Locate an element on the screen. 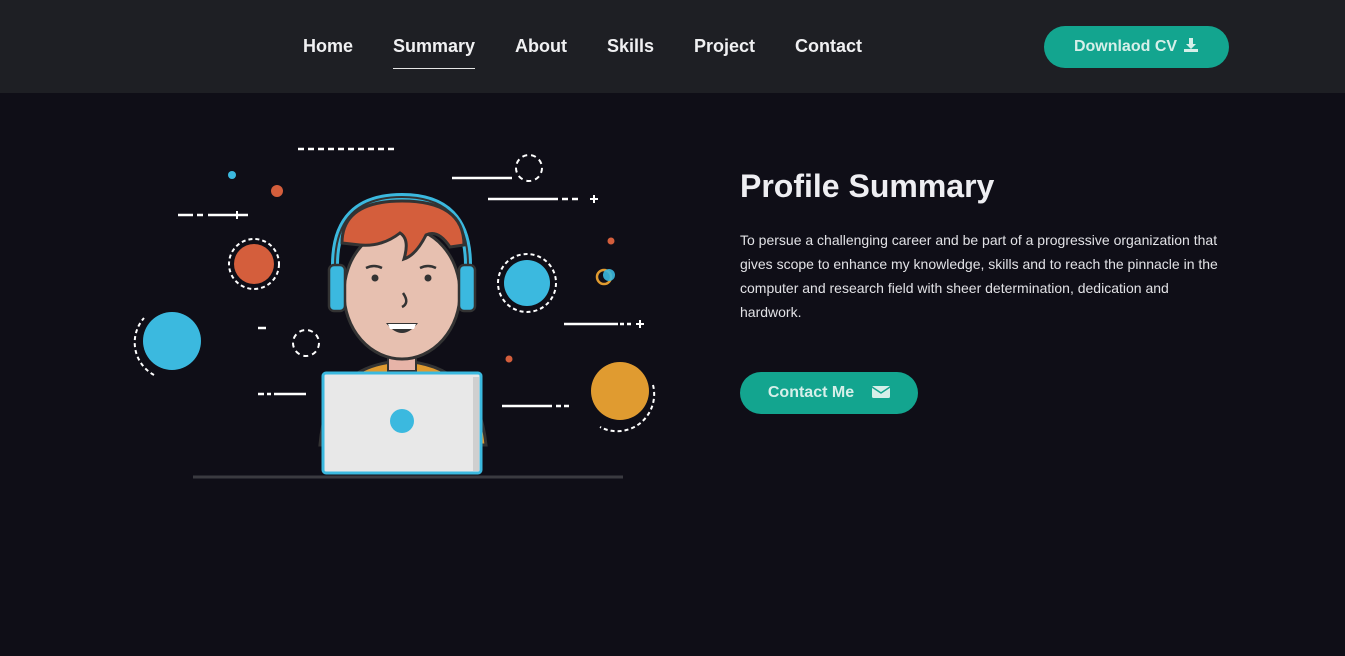 The image size is (1345, 656). nav-home: Home is located at coordinates (328, 46).